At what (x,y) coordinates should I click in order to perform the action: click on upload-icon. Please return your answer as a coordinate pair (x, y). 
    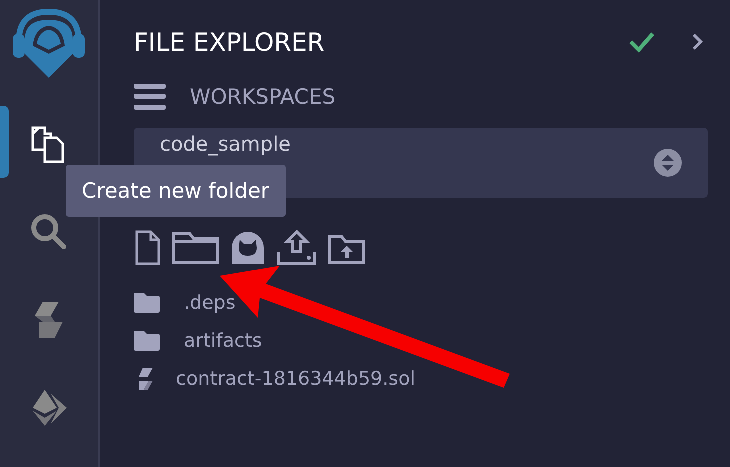
    Looking at the image, I should click on (297, 248).